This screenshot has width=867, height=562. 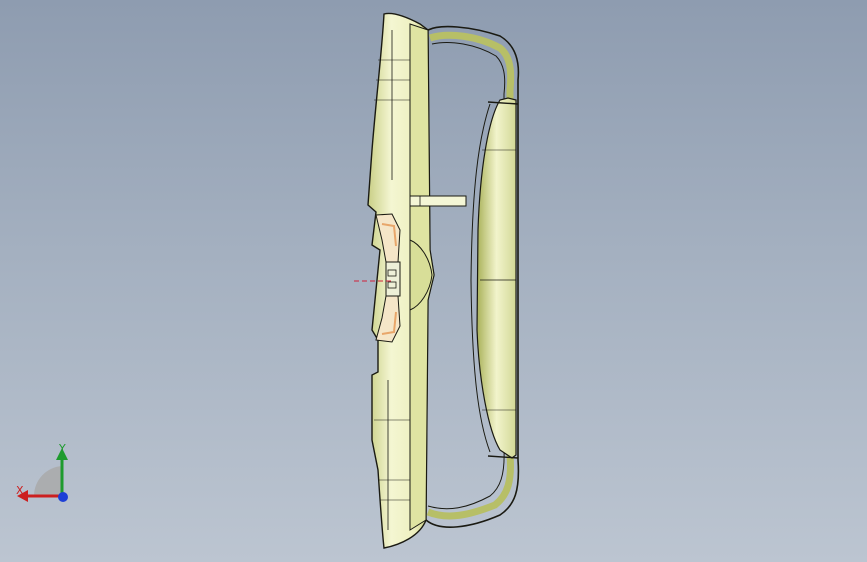 What do you see at coordinates (496, 278) in the screenshot?
I see `loop-inner-panel` at bounding box center [496, 278].